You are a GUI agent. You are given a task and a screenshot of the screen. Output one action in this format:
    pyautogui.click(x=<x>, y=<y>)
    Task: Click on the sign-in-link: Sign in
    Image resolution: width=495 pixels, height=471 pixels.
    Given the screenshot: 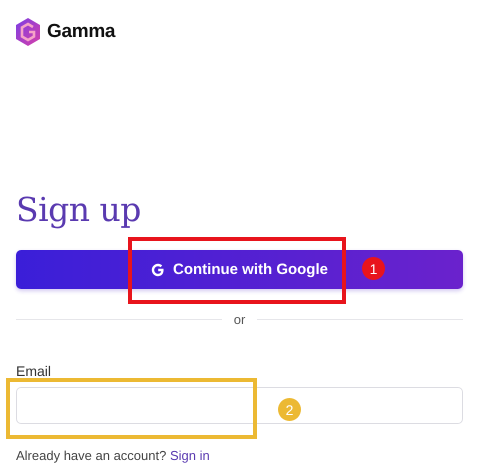 What is the action you would take?
    pyautogui.click(x=190, y=455)
    